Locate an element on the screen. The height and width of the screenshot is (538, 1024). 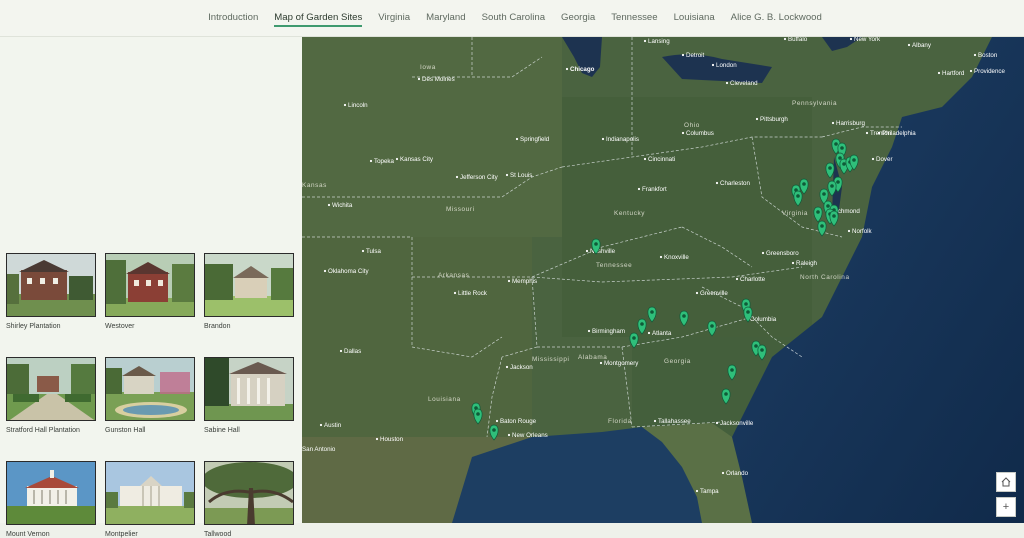
tab-introduction: Introduction is located at coordinates (233, 18).